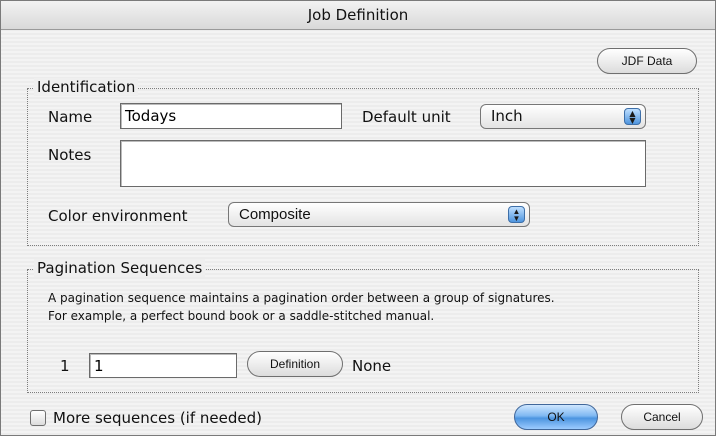 The width and height of the screenshot is (716, 436). I want to click on pagination-legend: Pagination Sequences, so click(120, 268).